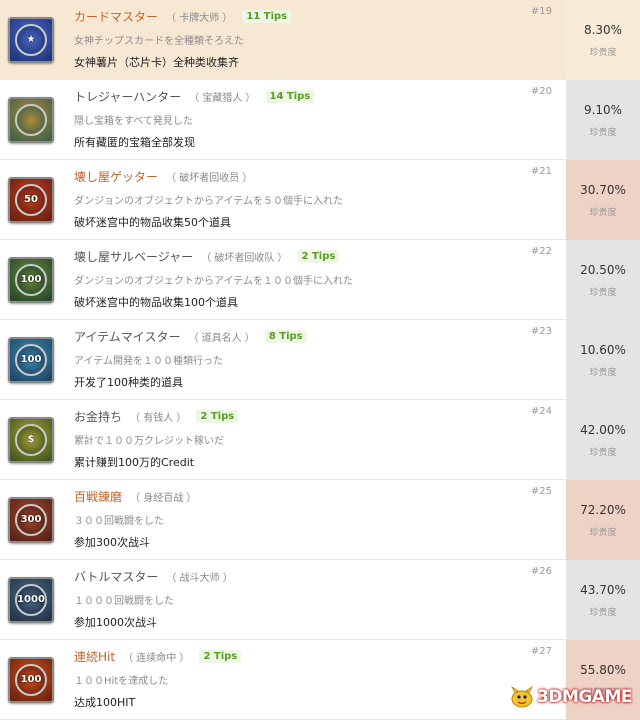 The width and height of the screenshot is (640, 720). What do you see at coordinates (603, 589) in the screenshot?
I see `rarity-percent: 43.70%` at bounding box center [603, 589].